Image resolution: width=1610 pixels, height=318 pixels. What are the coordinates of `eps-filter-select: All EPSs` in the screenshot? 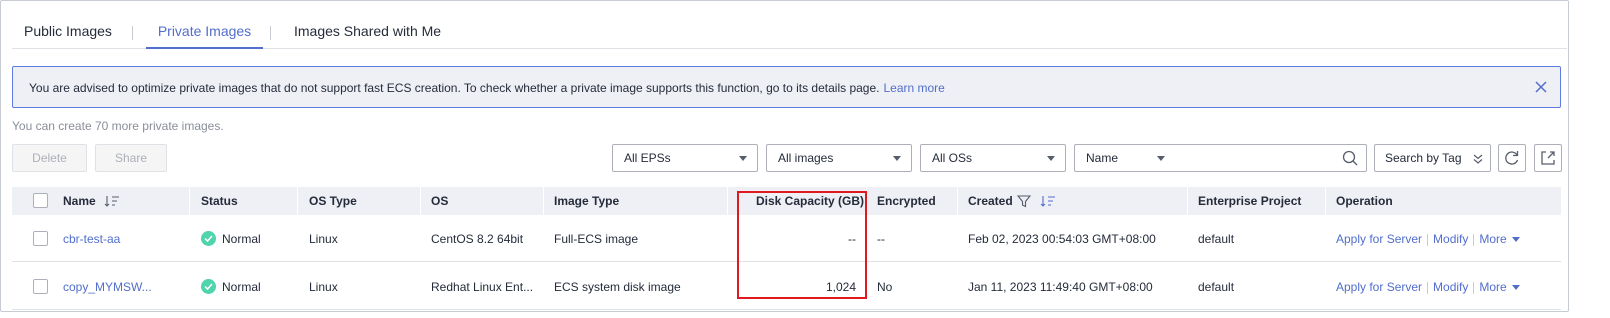 It's located at (685, 158).